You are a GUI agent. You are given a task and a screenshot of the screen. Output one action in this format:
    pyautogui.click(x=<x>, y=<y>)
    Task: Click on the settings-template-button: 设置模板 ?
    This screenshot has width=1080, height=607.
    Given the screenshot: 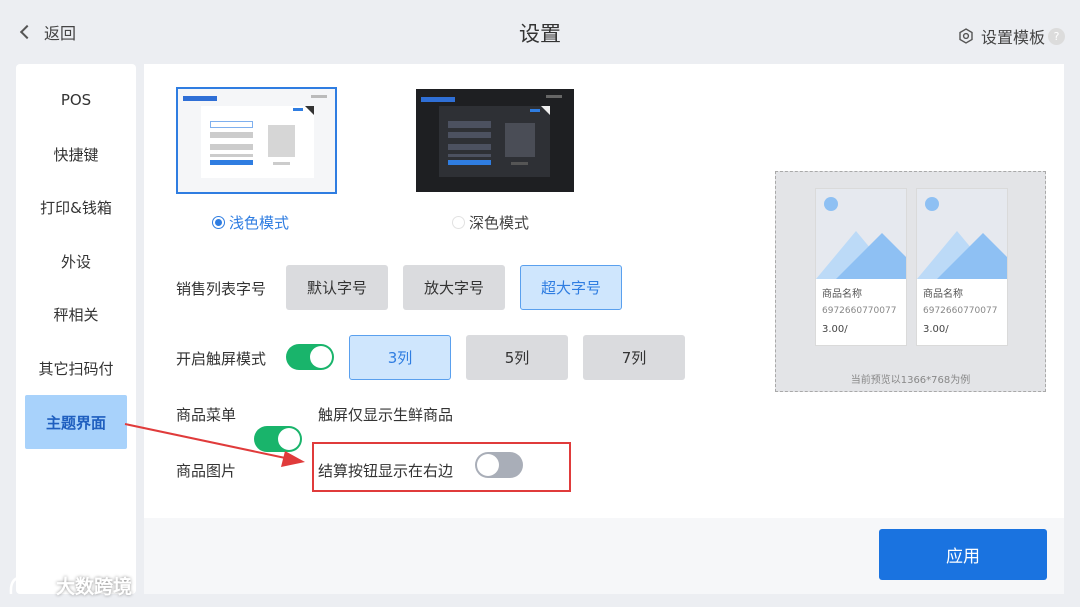 What is the action you would take?
    pyautogui.click(x=1012, y=36)
    